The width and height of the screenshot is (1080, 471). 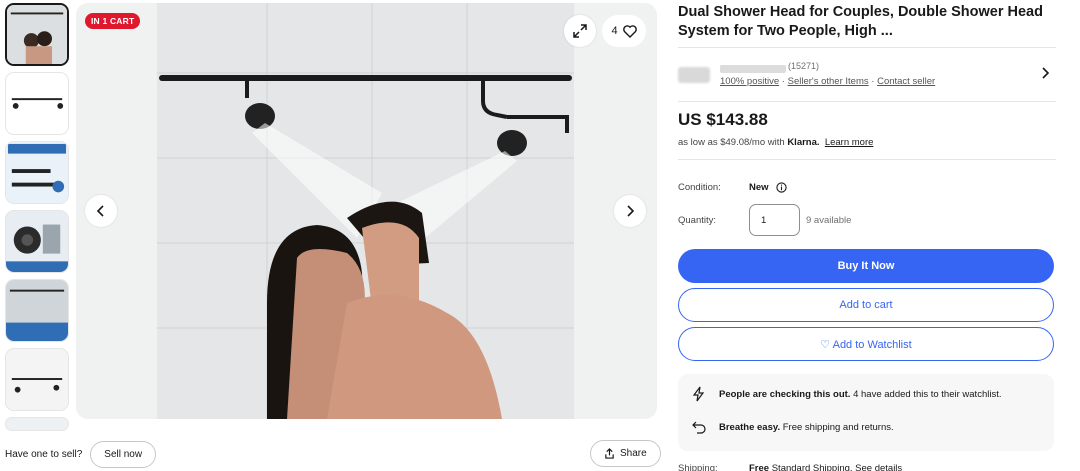 I want to click on have-one-to-sell-text: Have one to sell?, so click(x=44, y=454).